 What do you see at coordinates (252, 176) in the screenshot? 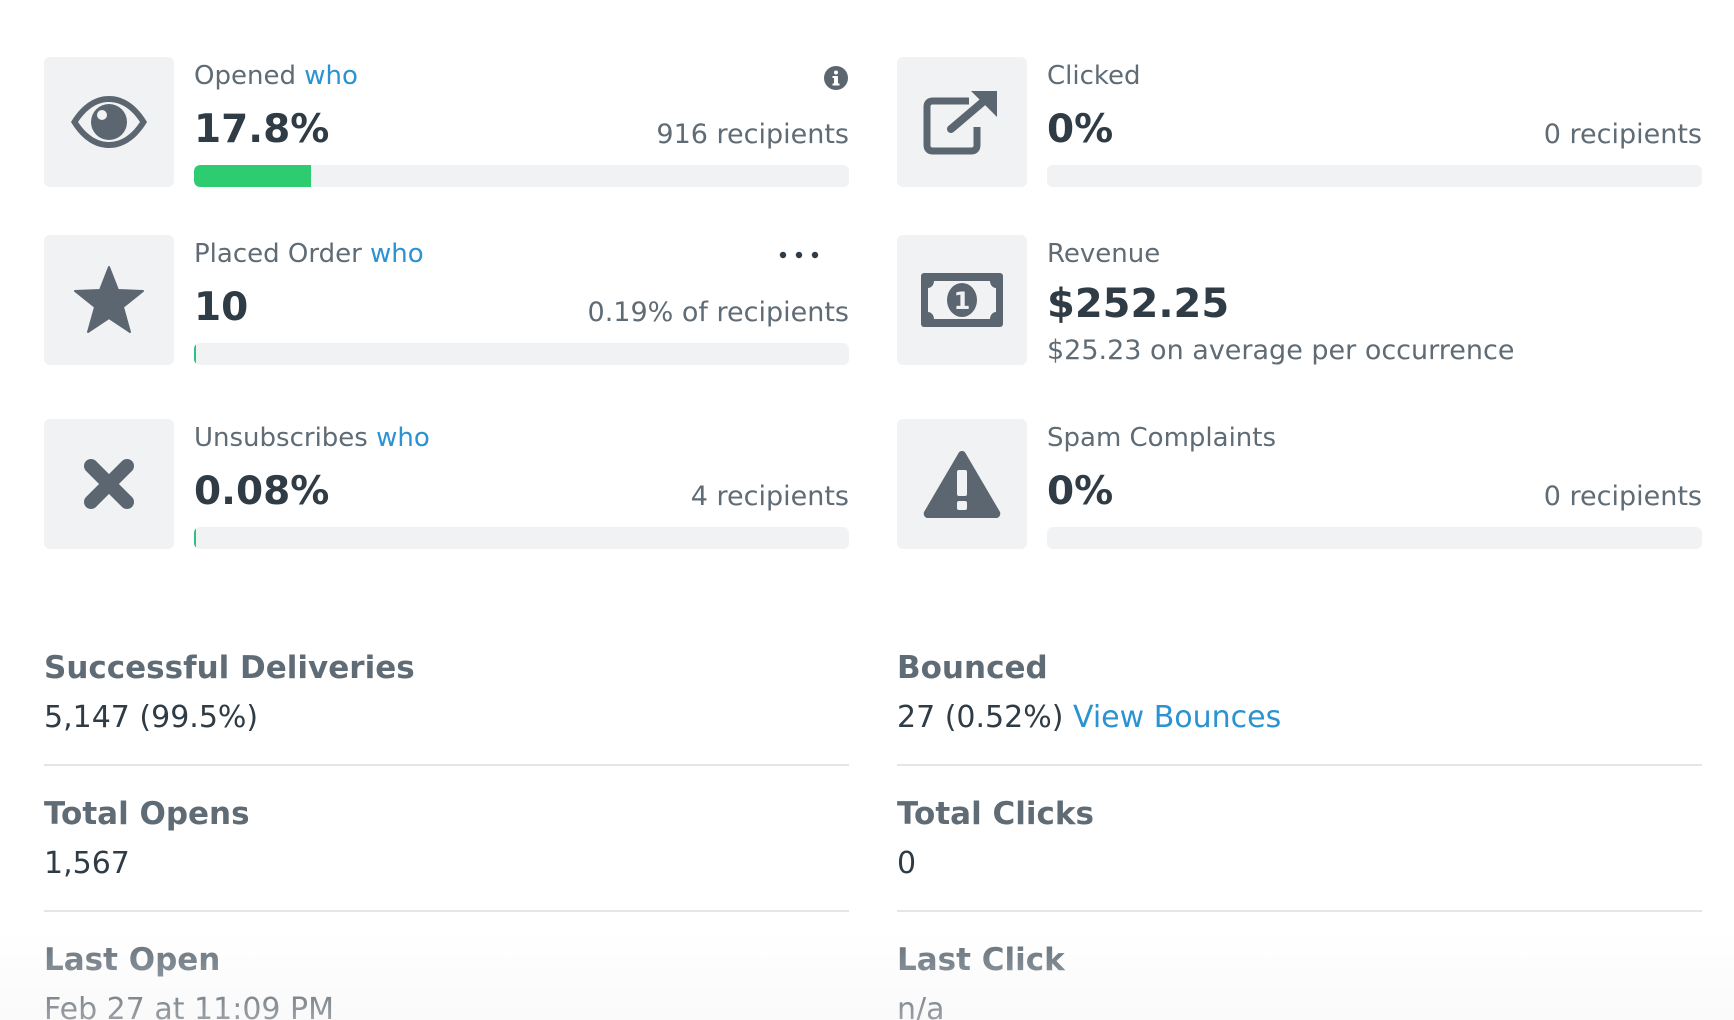
I see `opened-progress-fill` at bounding box center [252, 176].